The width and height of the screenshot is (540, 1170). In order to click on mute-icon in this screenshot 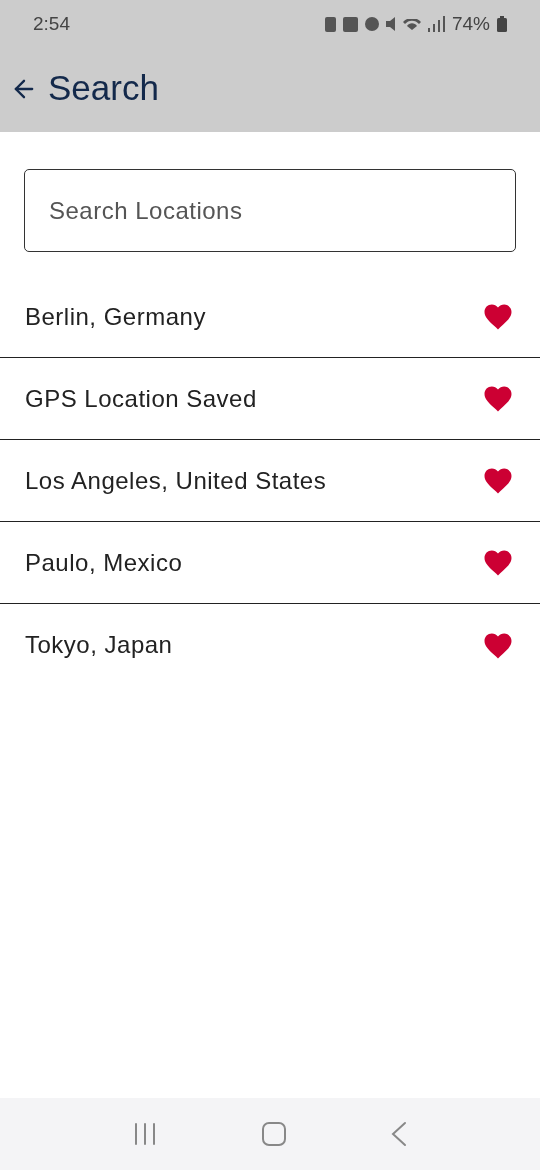, I will do `click(390, 24)`.